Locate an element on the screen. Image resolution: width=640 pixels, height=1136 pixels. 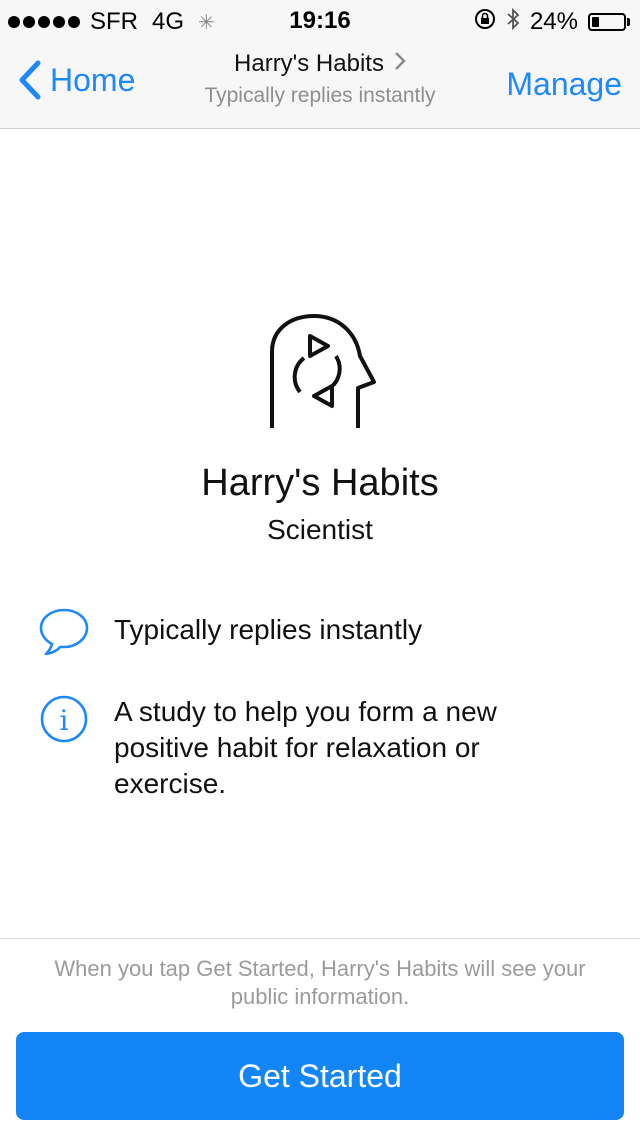
back-button: Home is located at coordinates (75, 80).